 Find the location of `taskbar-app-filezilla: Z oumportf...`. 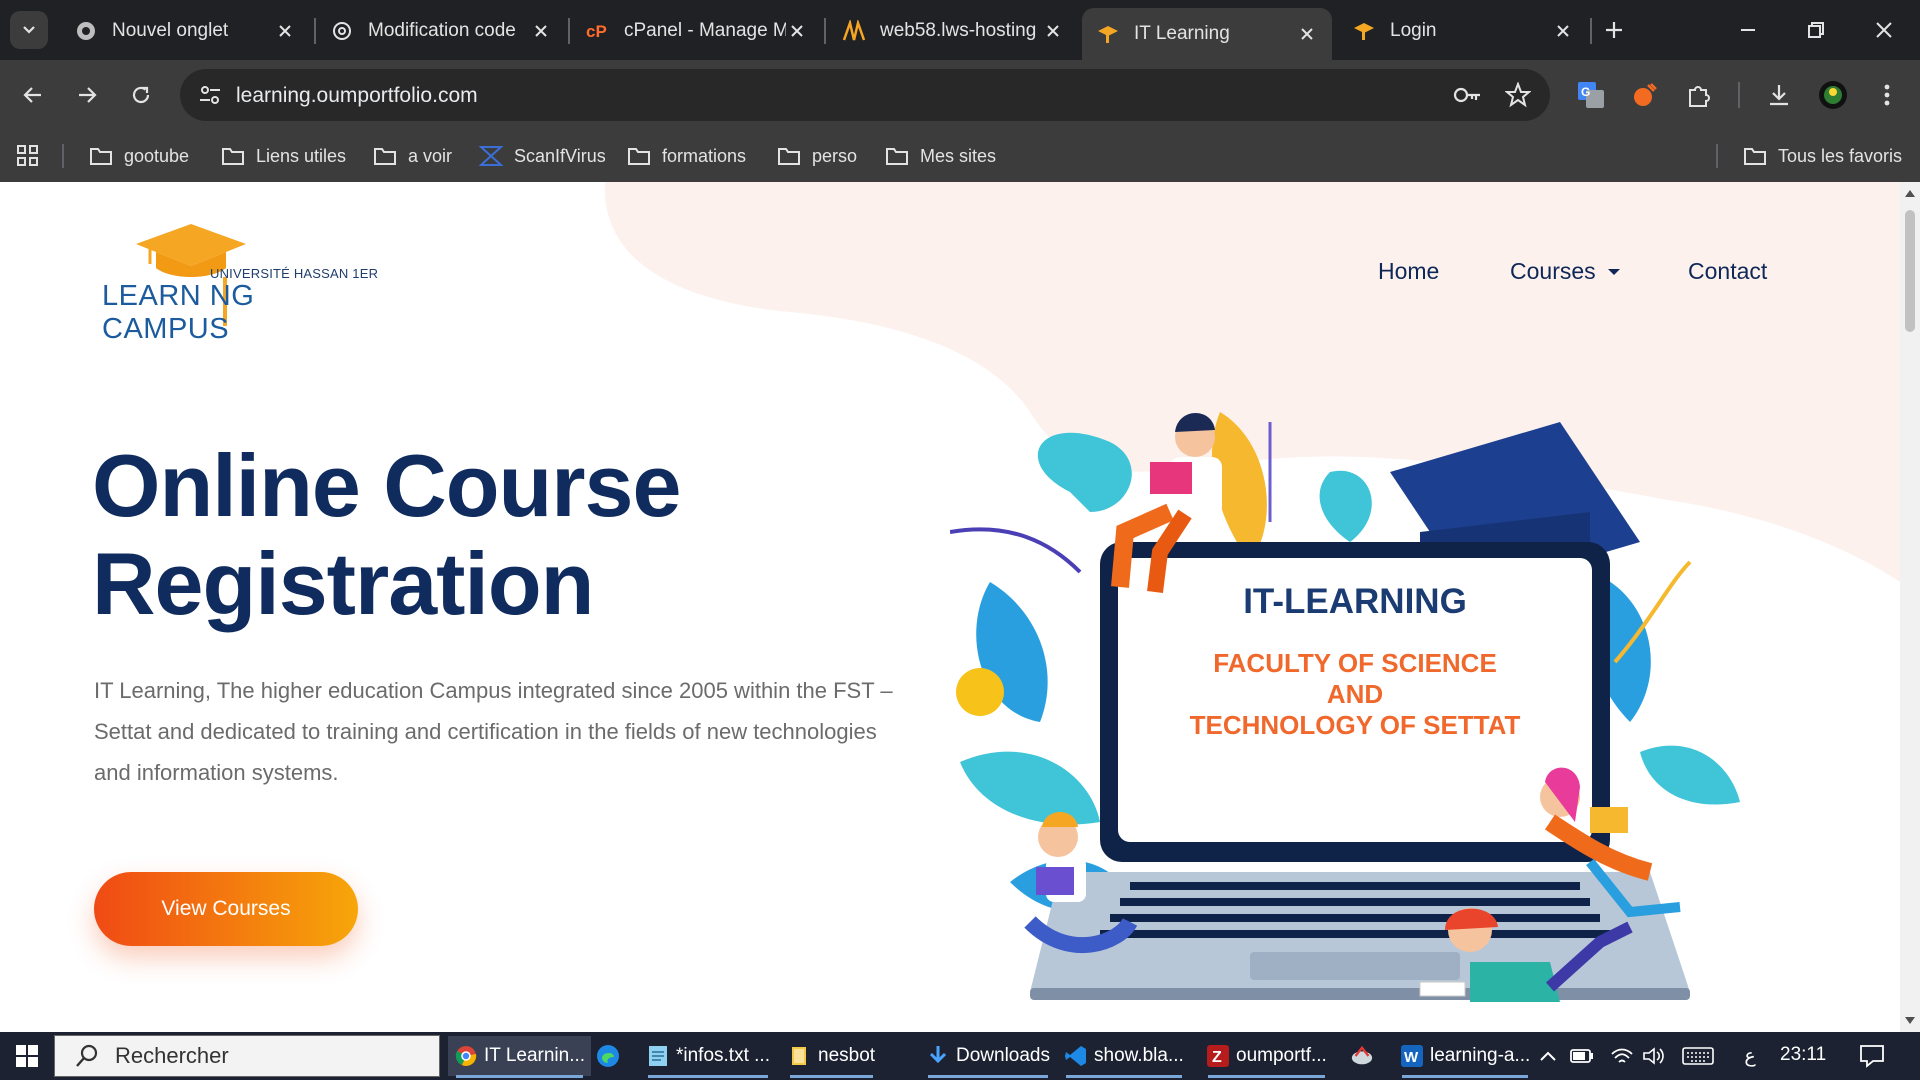

taskbar-app-filezilla: Z oumportf... is located at coordinates (1266, 1057).